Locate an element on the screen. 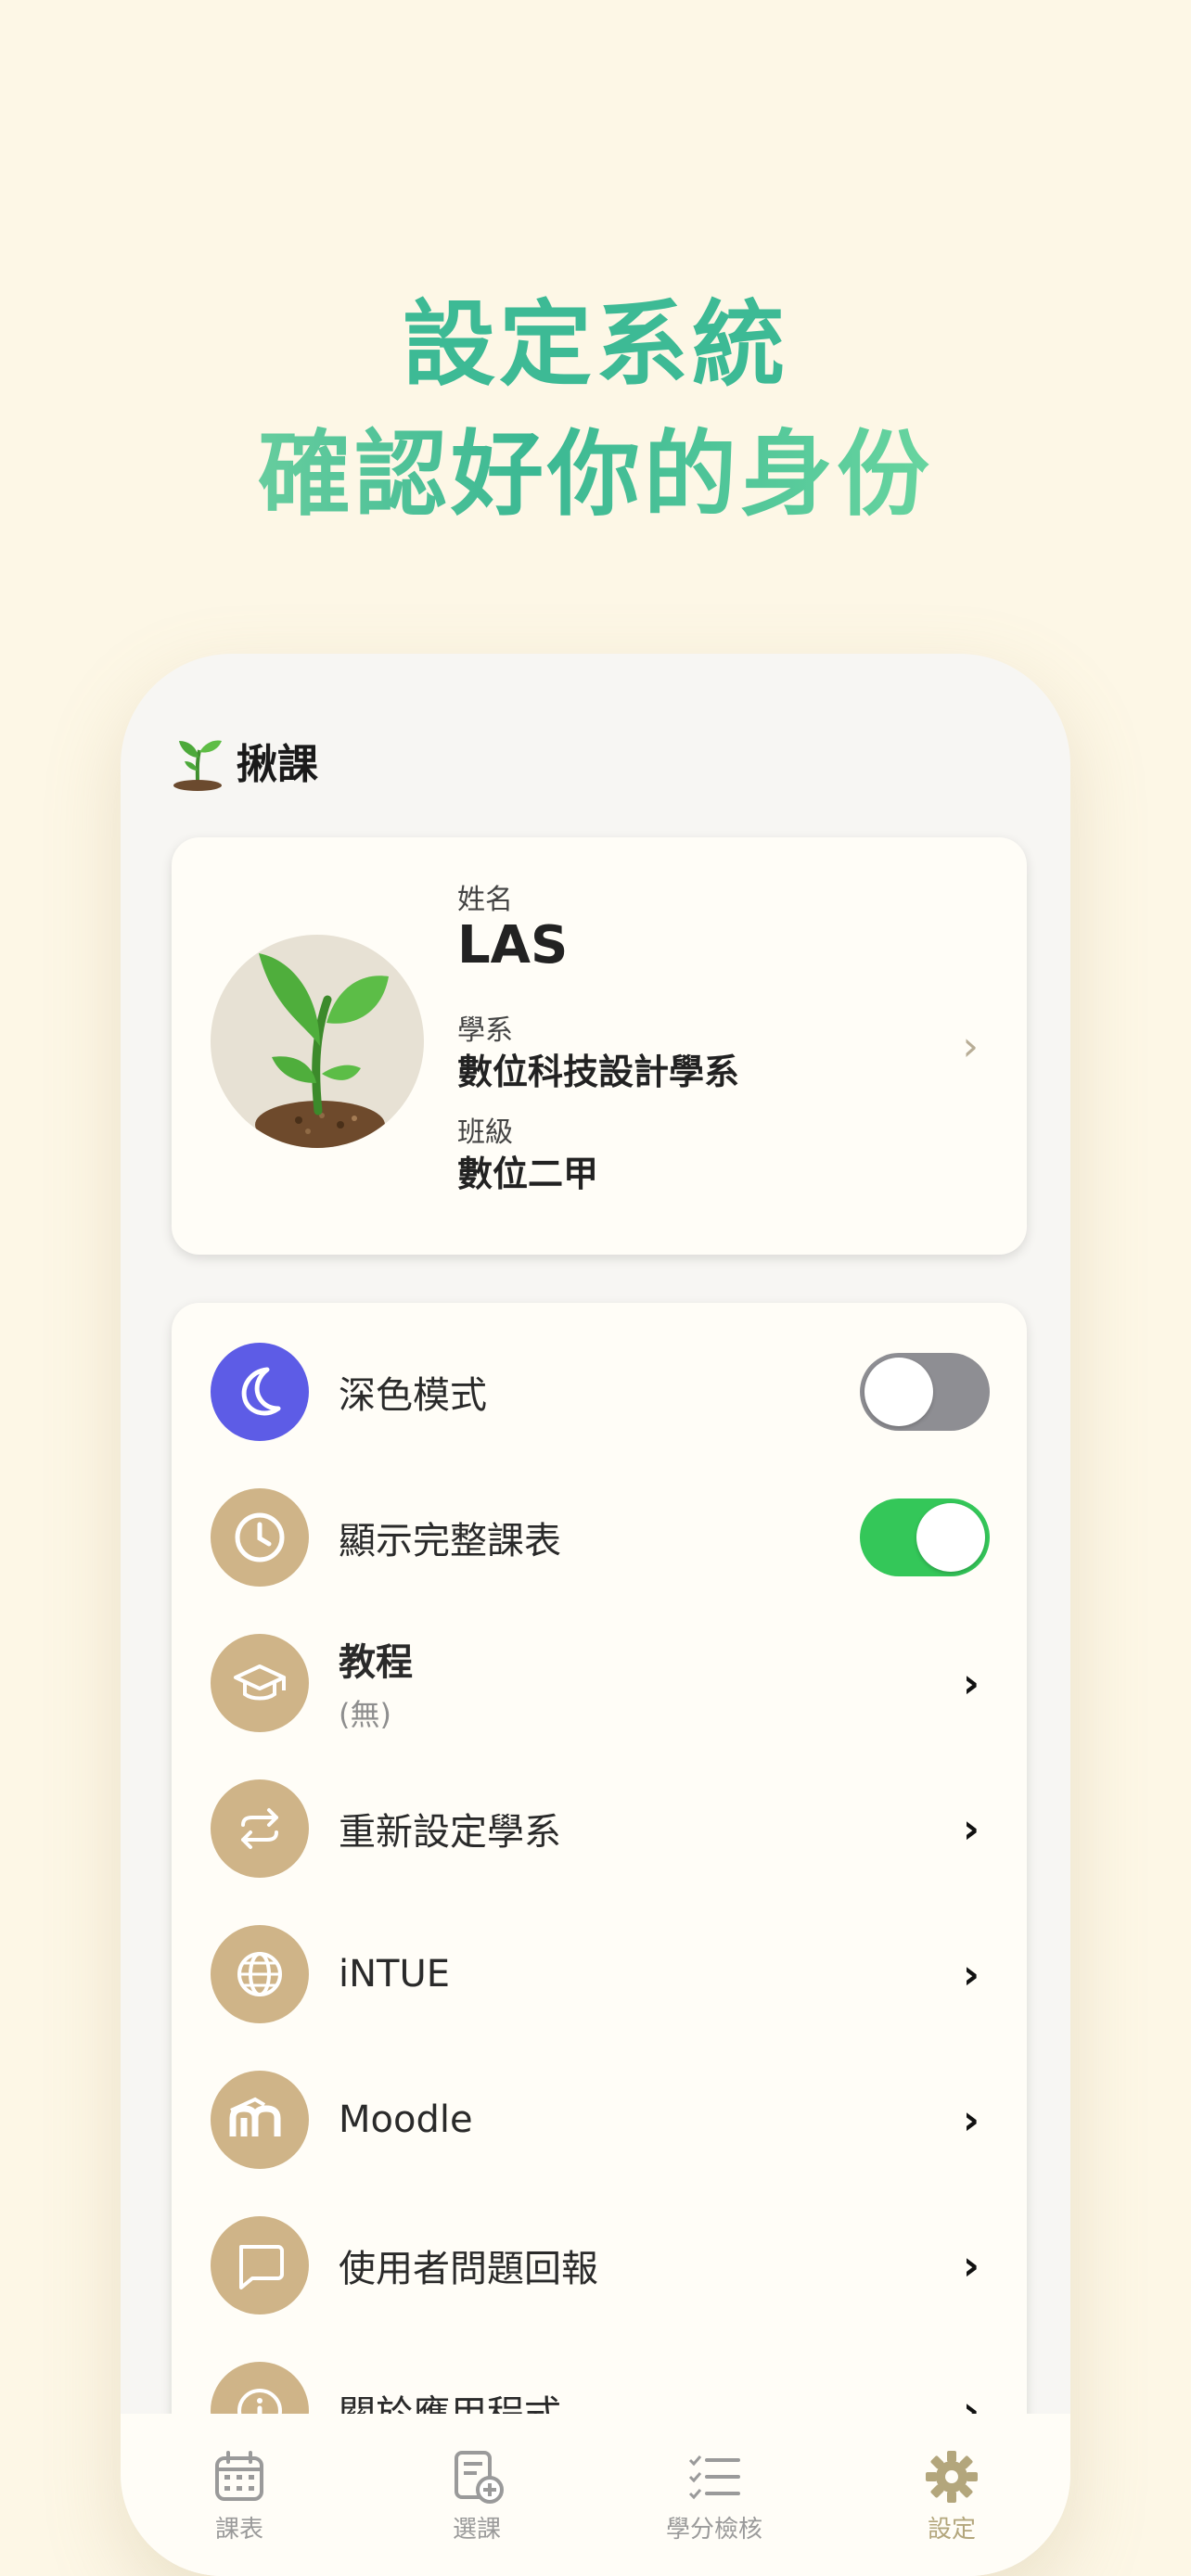  reset-department-label: 重新設定學系 is located at coordinates (450, 1833).